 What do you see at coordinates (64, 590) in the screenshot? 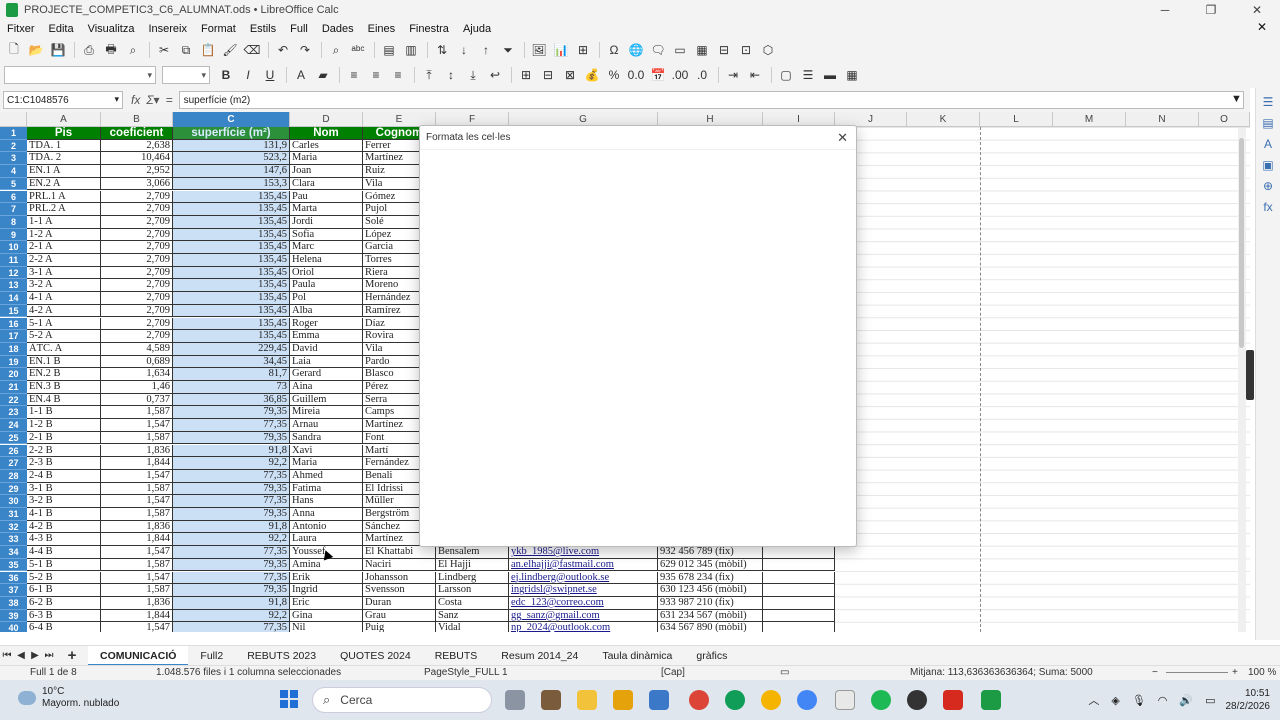
I see `cell: 6-1 B` at bounding box center [64, 590].